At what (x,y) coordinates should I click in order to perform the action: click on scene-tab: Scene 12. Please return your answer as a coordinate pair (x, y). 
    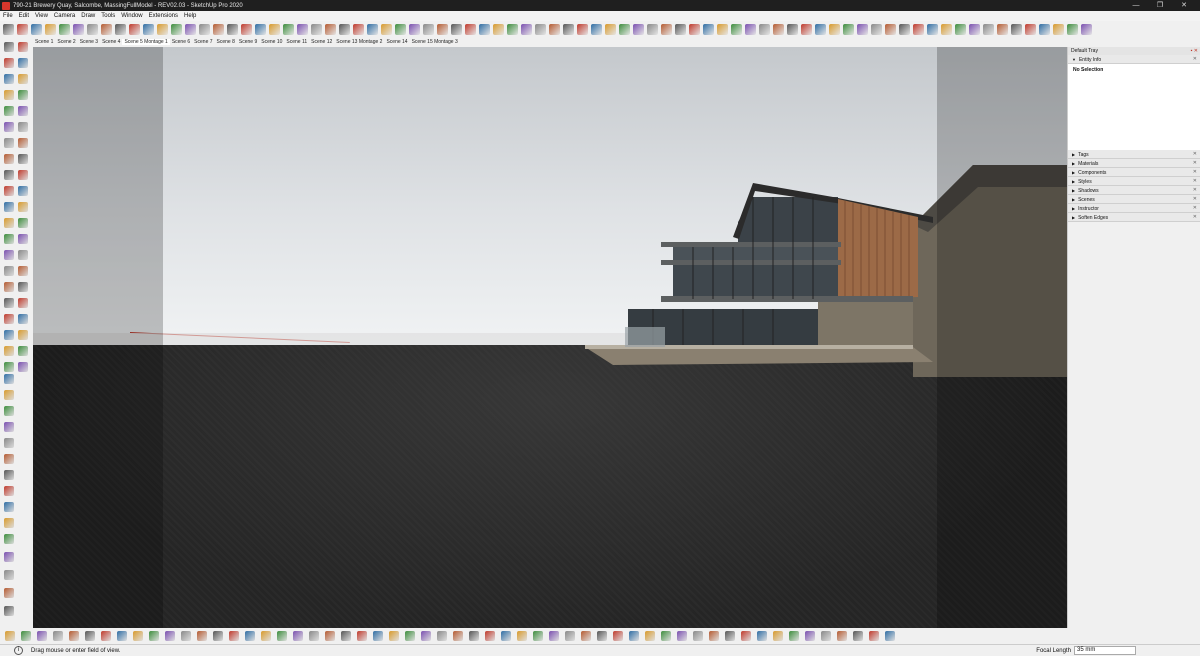
    Looking at the image, I should click on (321, 42).